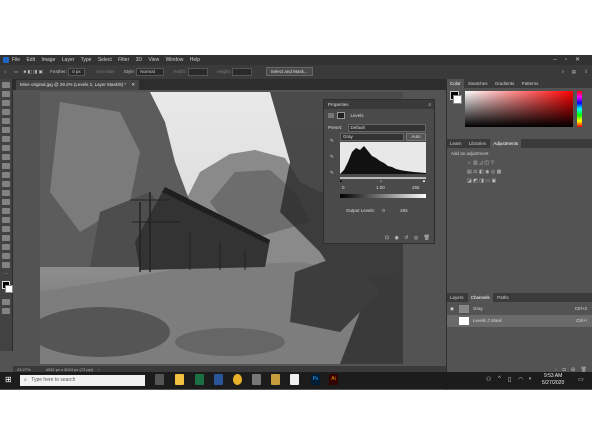 Image resolution: width=592 pixels, height=444 pixels. Describe the element at coordinates (341, 116) in the screenshot. I see `mask-icon` at that location.